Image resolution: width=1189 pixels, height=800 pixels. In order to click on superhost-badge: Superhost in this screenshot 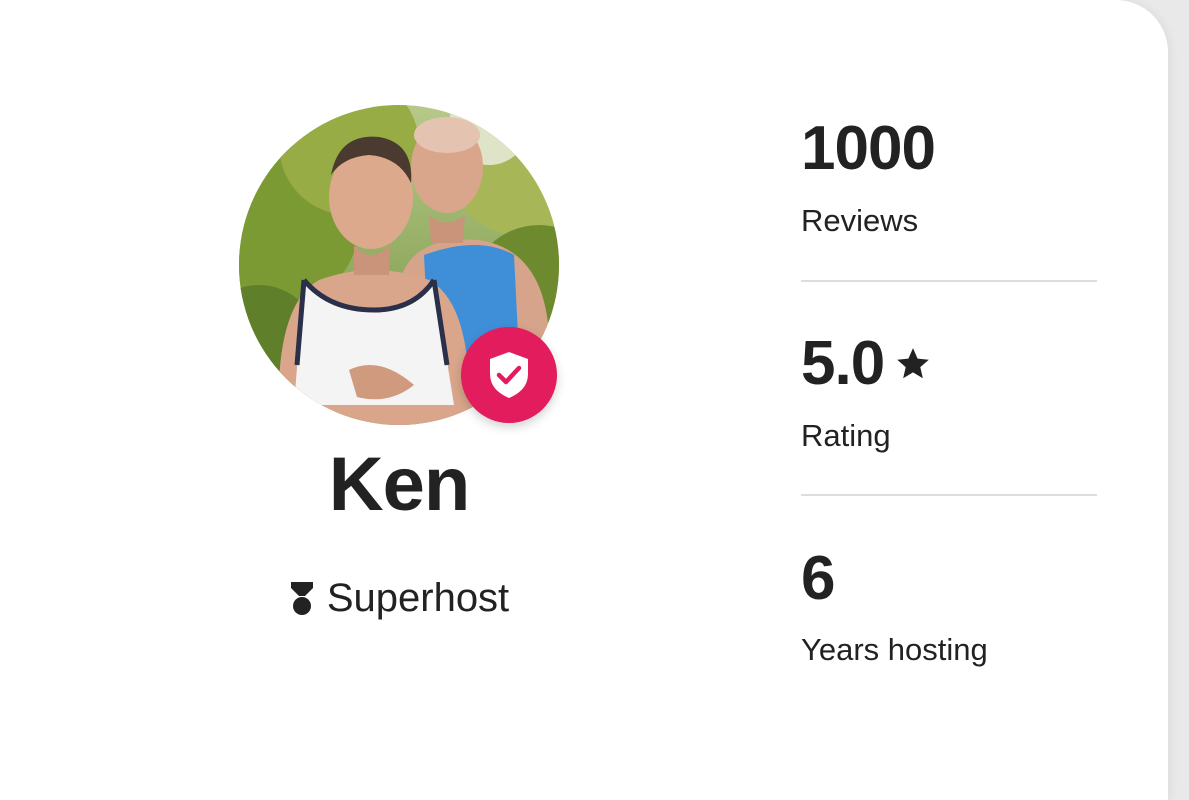, I will do `click(399, 598)`.